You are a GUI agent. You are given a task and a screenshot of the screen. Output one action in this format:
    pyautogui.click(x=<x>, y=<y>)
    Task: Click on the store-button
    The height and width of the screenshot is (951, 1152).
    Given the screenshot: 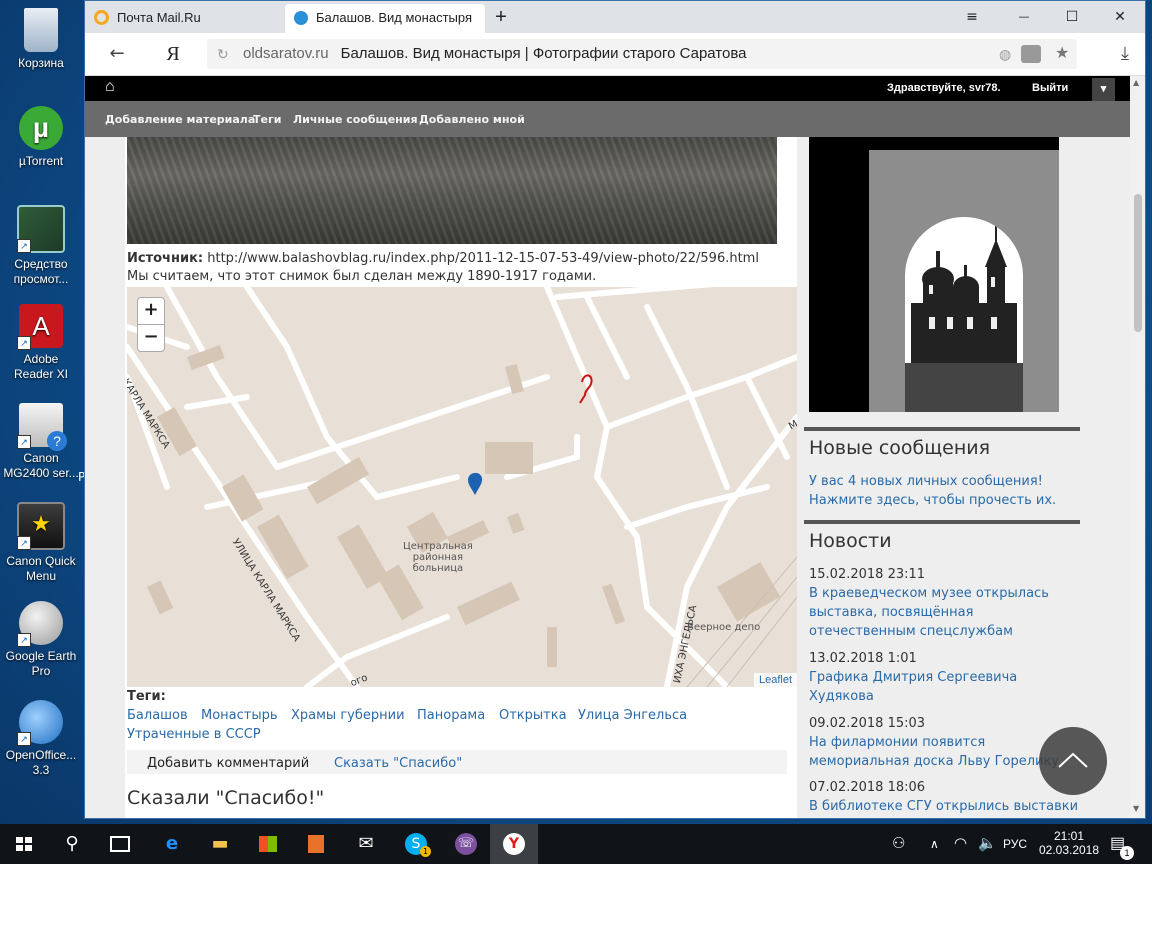 What is the action you would take?
    pyautogui.click(x=268, y=844)
    